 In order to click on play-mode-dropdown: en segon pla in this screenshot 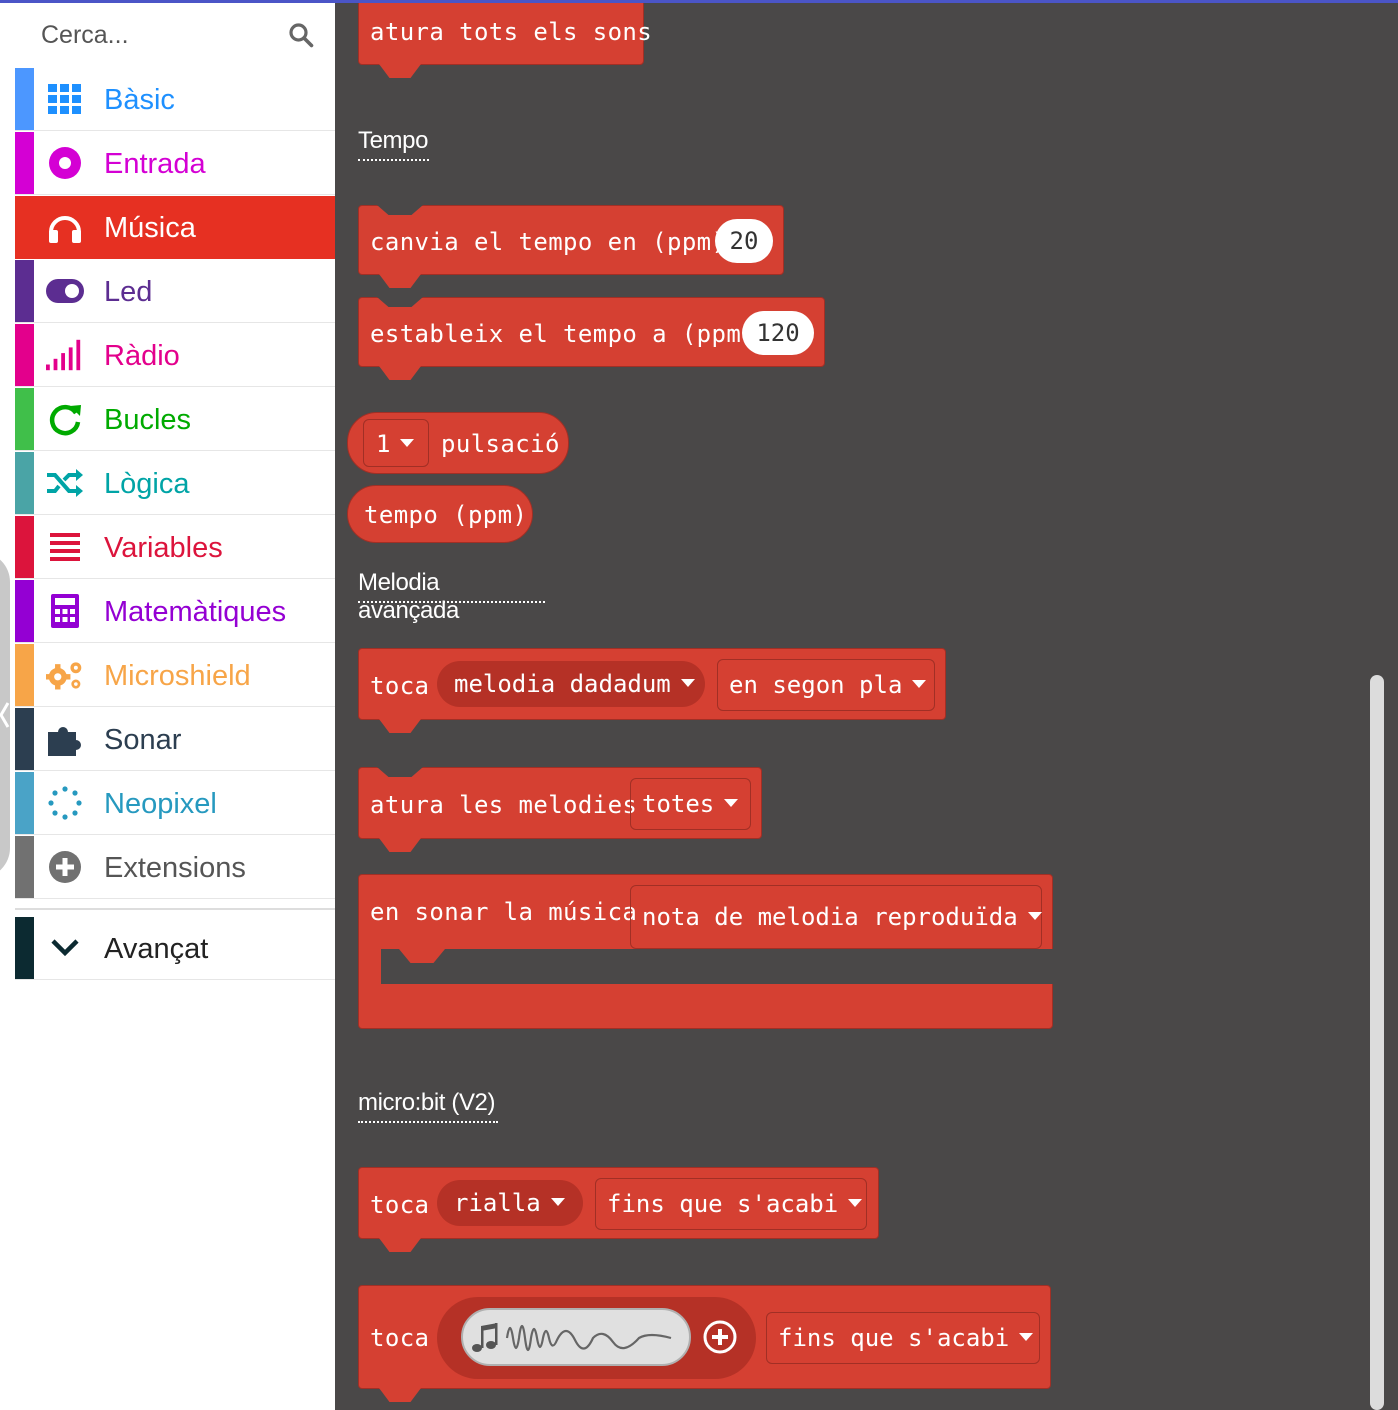, I will do `click(826, 685)`.